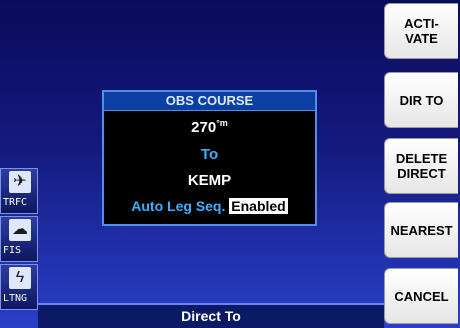 The width and height of the screenshot is (460, 328). Describe the element at coordinates (211, 315) in the screenshot. I see `status-bar: Direct To` at that location.